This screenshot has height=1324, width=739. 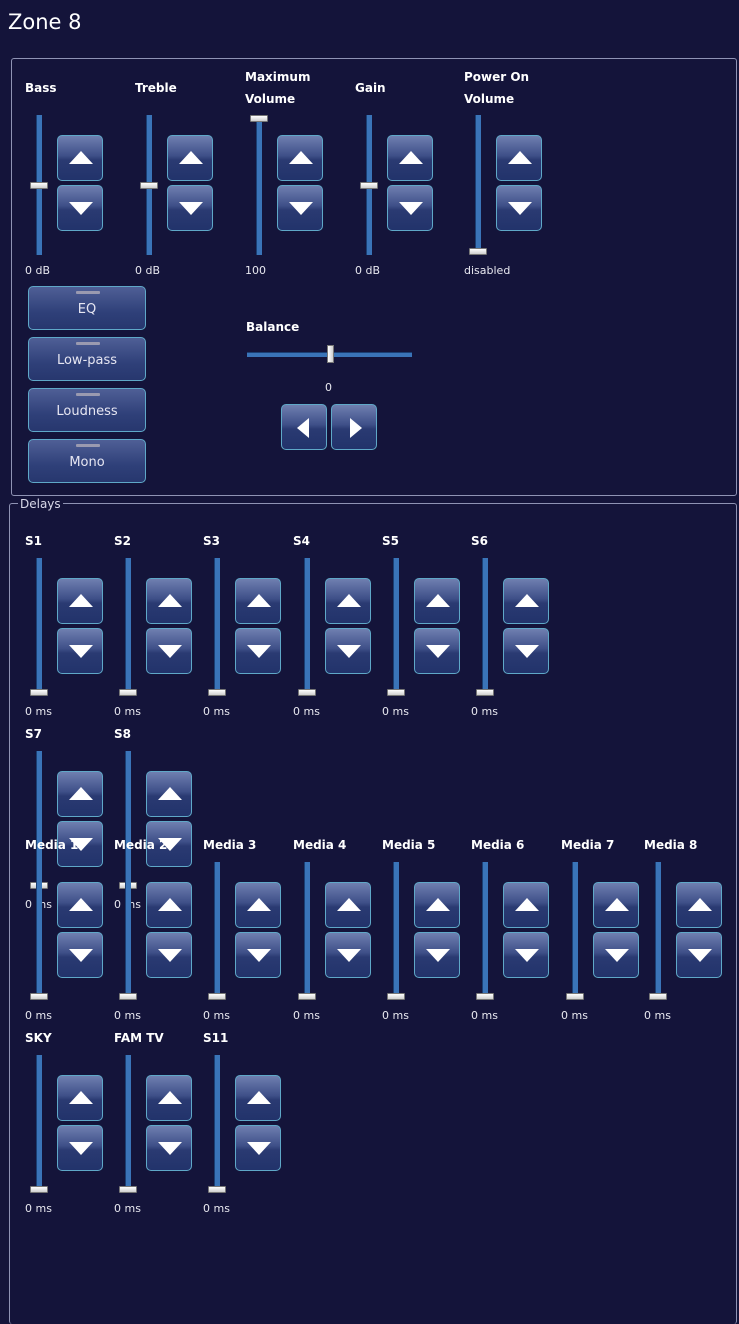 What do you see at coordinates (485, 931) in the screenshot?
I see `delay-13-slider` at bounding box center [485, 931].